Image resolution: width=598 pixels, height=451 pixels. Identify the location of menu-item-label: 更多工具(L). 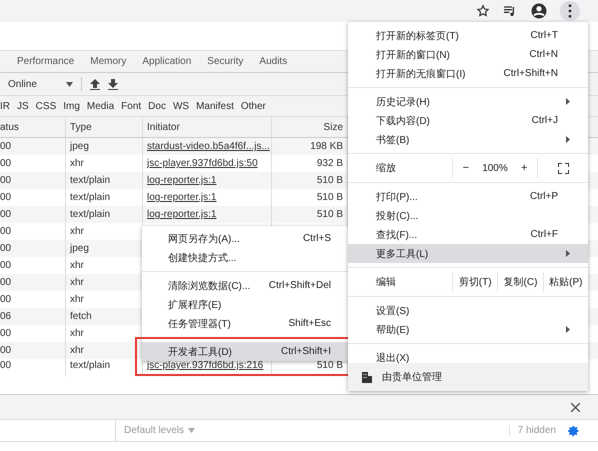
(403, 254).